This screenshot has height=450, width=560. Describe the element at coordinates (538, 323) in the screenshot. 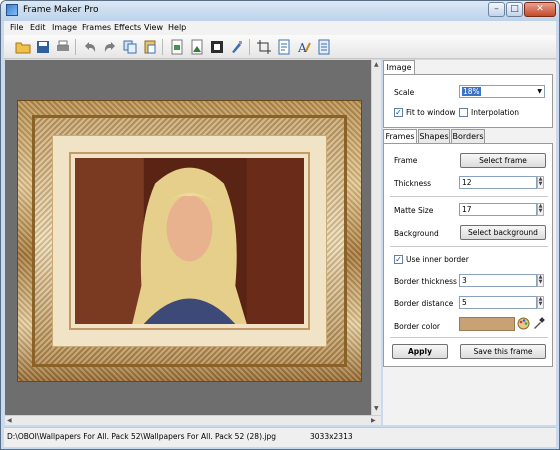

I see `eyedropper-icon` at that location.